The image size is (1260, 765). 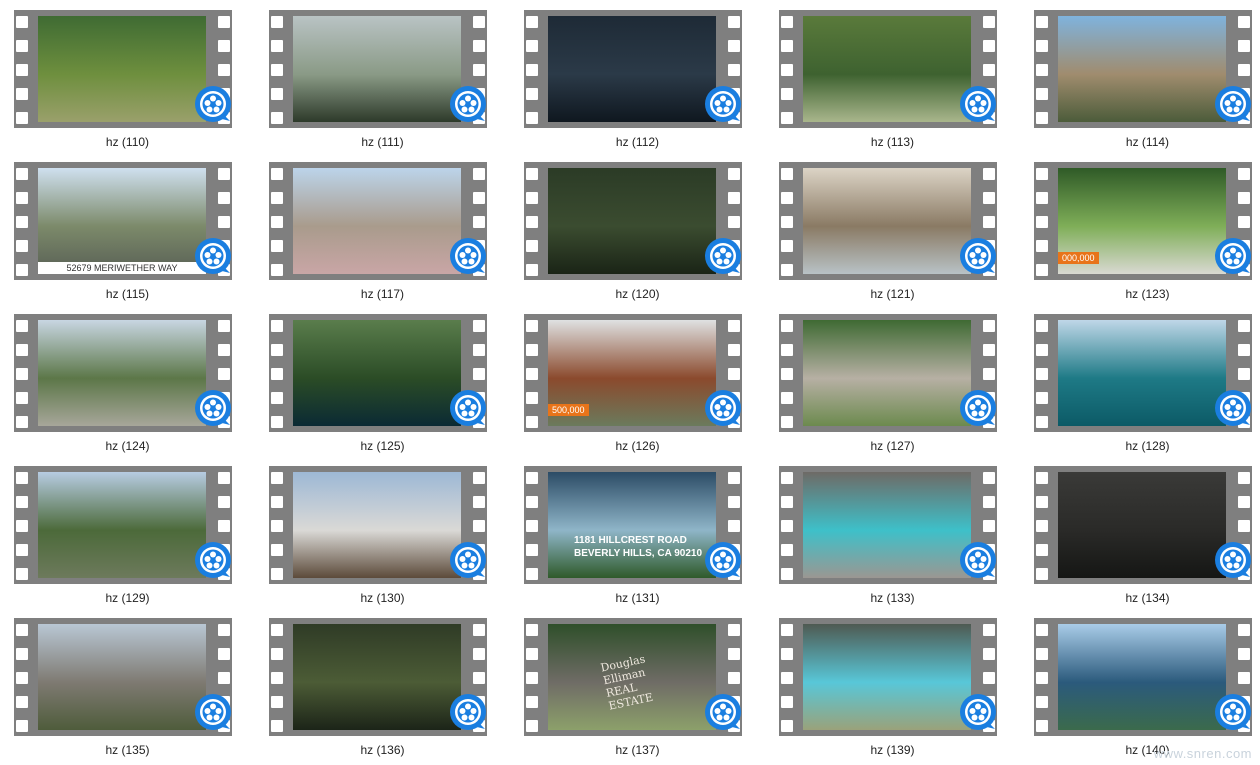 I want to click on video-file-item: hz (136), so click(x=382, y=684).